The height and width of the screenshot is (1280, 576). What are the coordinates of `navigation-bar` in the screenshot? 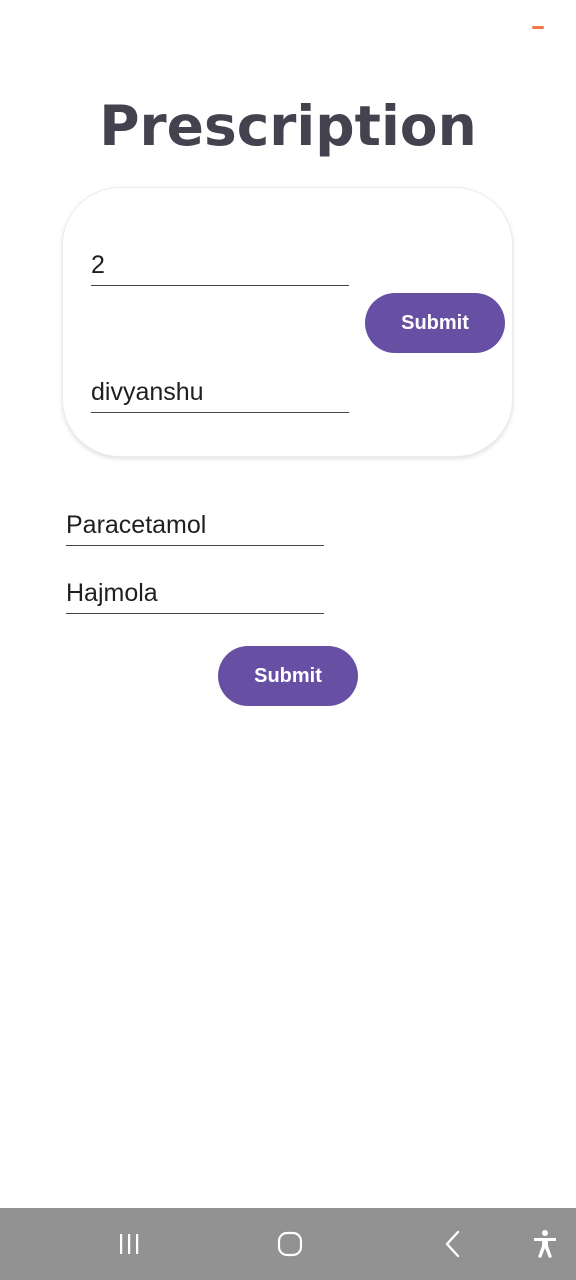 It's located at (288, 1244).